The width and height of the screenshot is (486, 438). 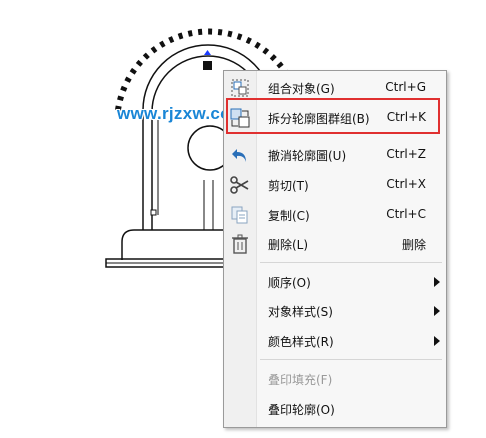 What do you see at coordinates (300, 380) in the screenshot?
I see `menu-item-label: 叠印填充(F)` at bounding box center [300, 380].